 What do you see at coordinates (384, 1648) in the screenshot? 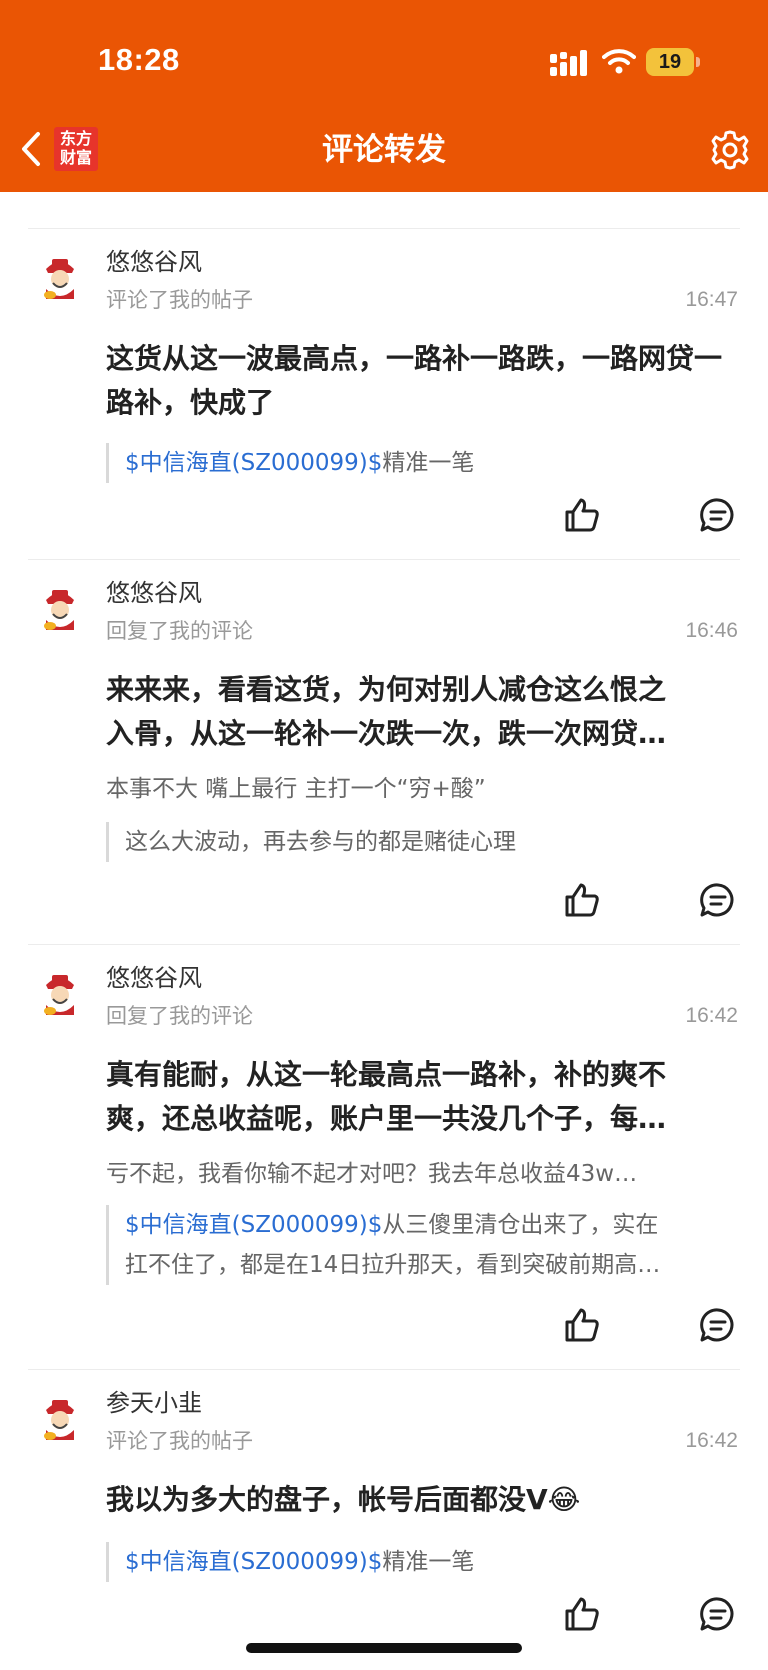
I see `home-indicator` at bounding box center [384, 1648].